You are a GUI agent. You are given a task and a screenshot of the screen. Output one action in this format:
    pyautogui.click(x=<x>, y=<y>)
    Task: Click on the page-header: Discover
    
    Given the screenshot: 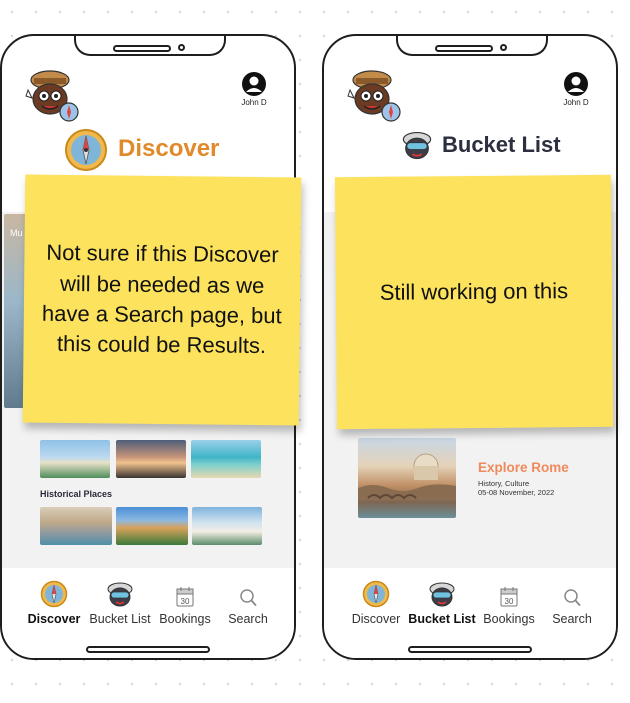 What is the action you would take?
    pyautogui.click(x=148, y=151)
    